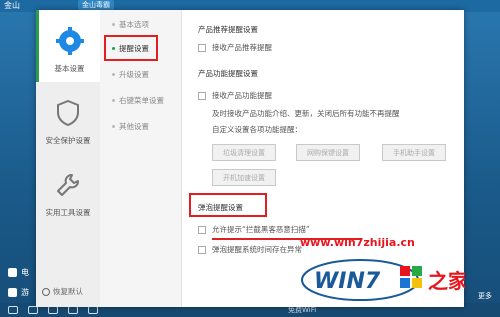 This screenshot has width=500, height=317. I want to click on background-app-title: 金山, so click(12, 5).